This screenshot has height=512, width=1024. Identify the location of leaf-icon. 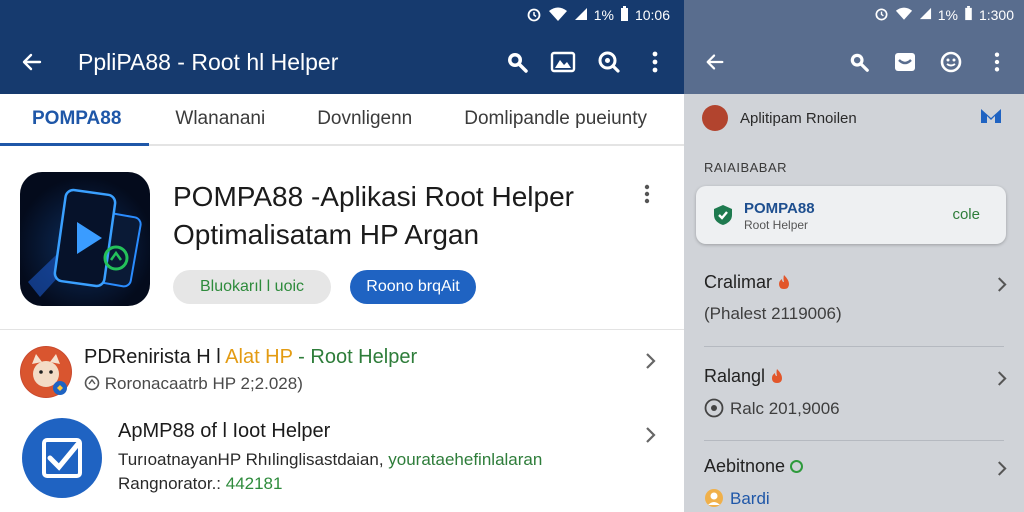
(797, 466).